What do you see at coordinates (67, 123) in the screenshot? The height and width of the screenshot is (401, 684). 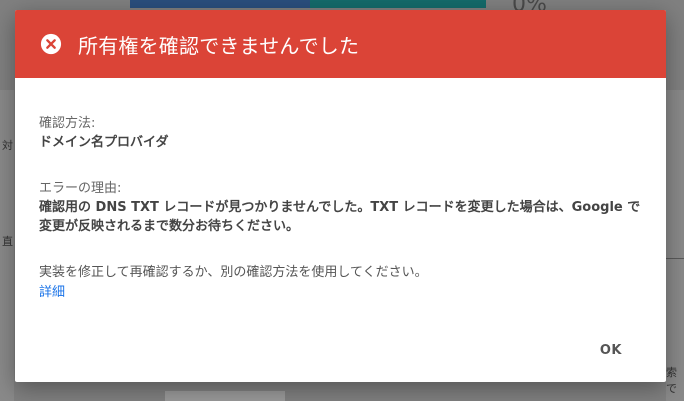 I see `method-label: 確認方法:` at bounding box center [67, 123].